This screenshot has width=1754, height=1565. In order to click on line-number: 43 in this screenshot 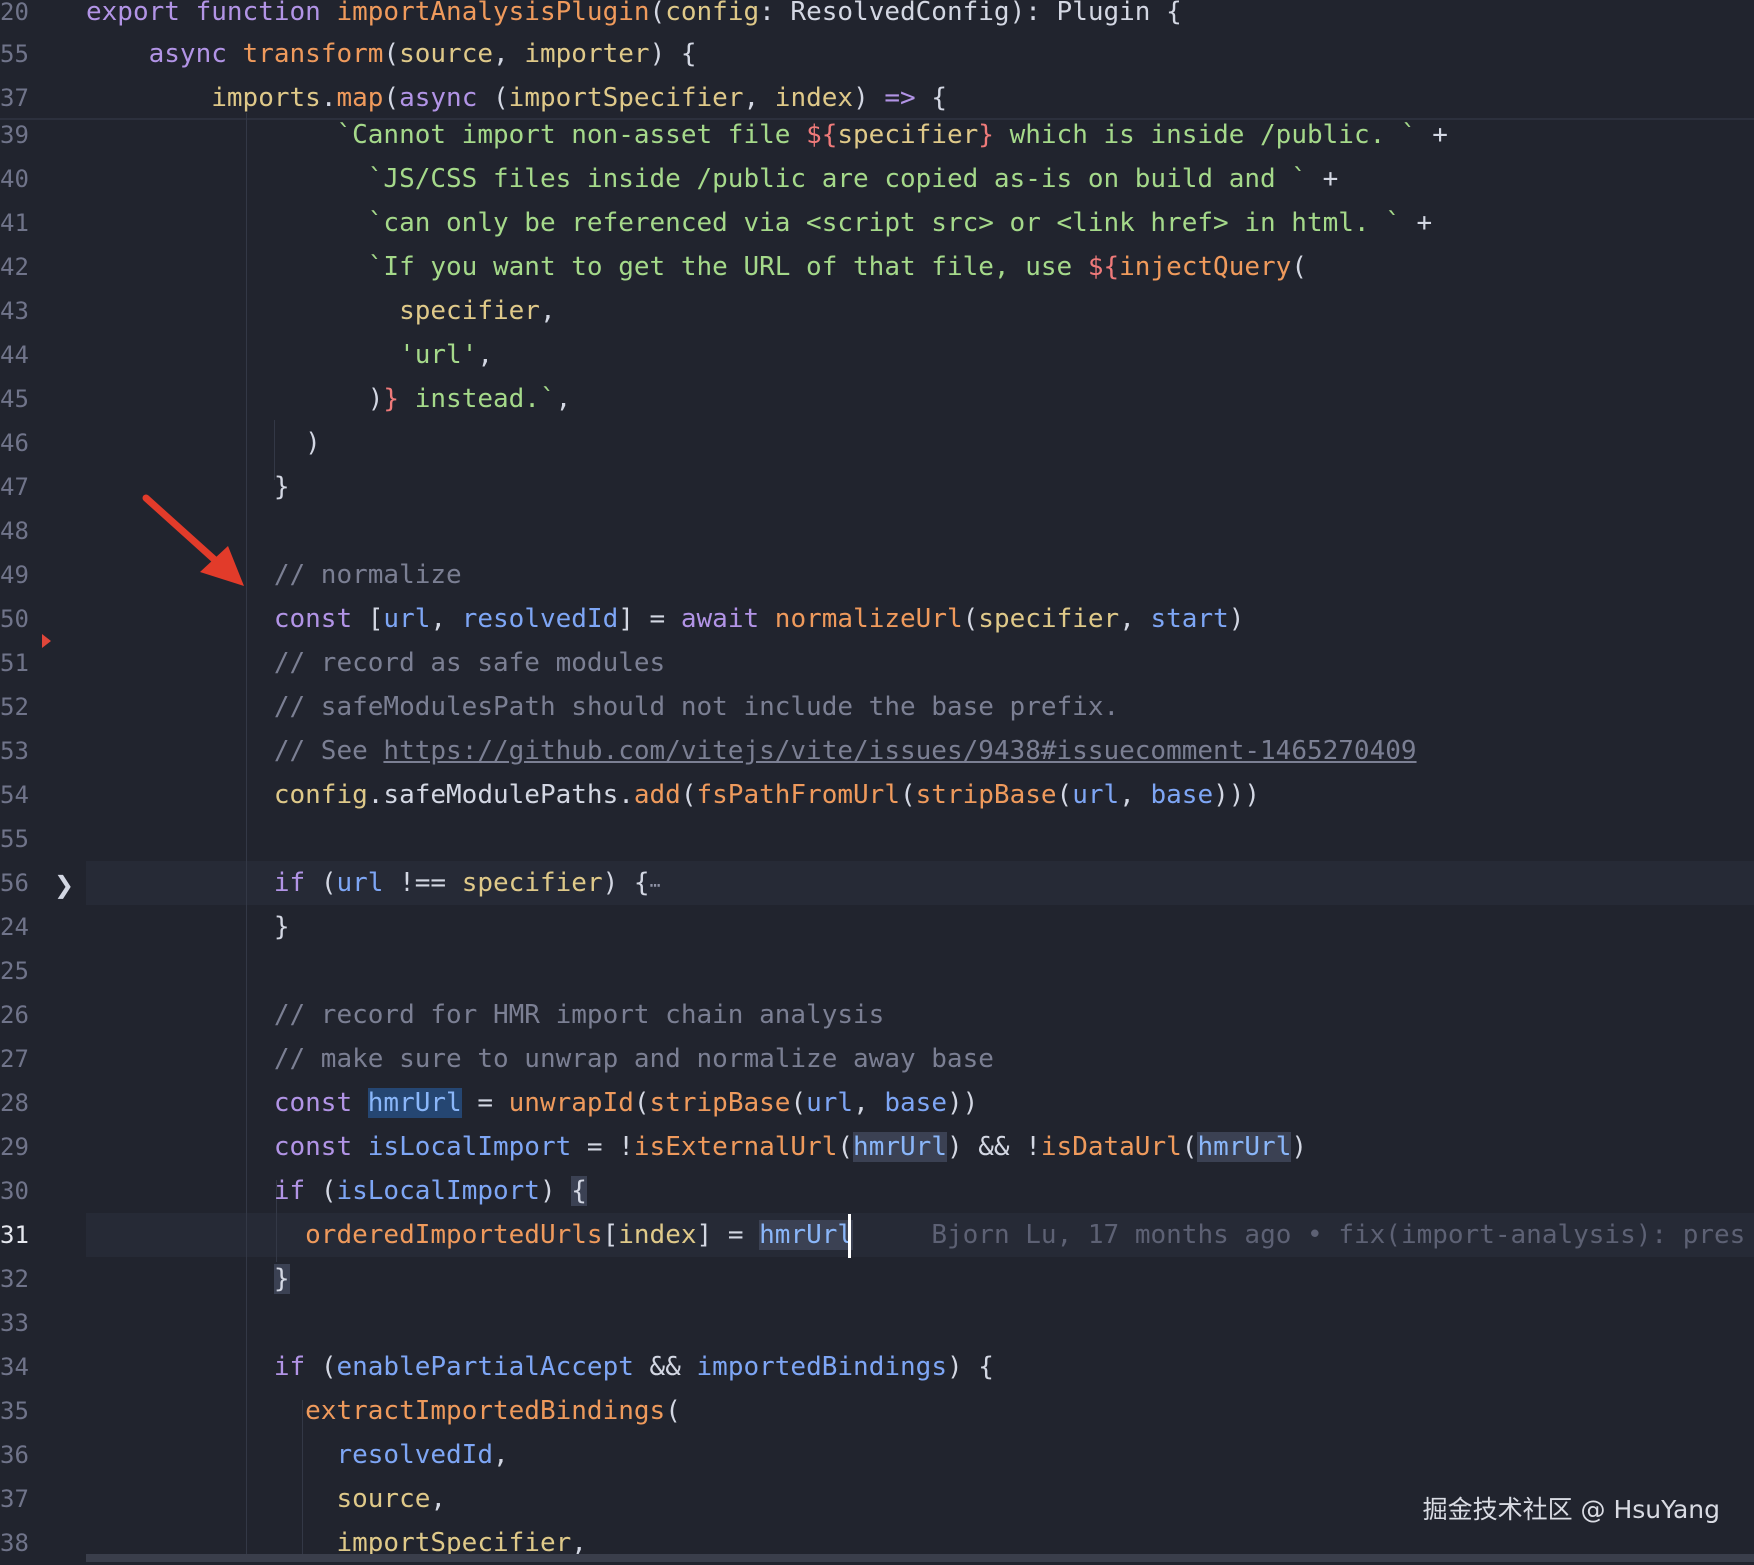, I will do `click(20, 311)`.